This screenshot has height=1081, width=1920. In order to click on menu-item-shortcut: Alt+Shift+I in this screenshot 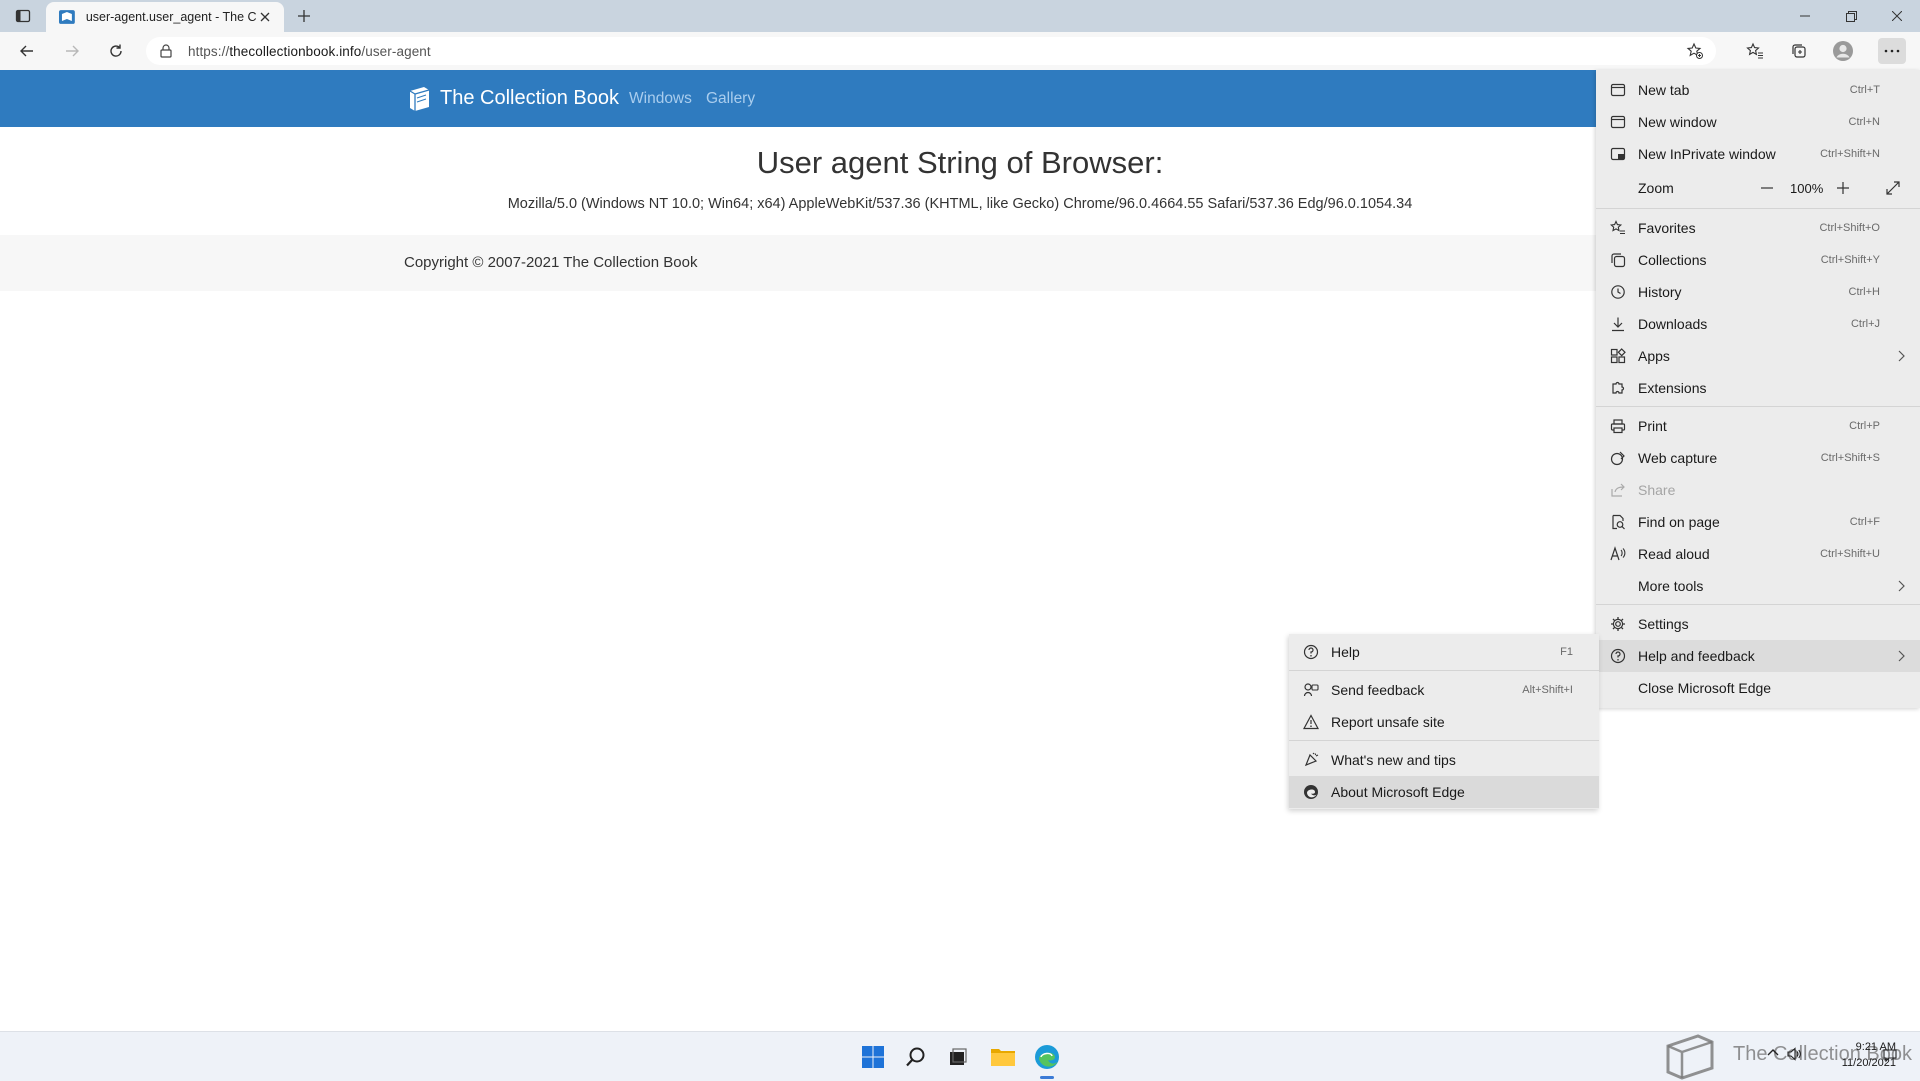, I will do `click(1547, 690)`.